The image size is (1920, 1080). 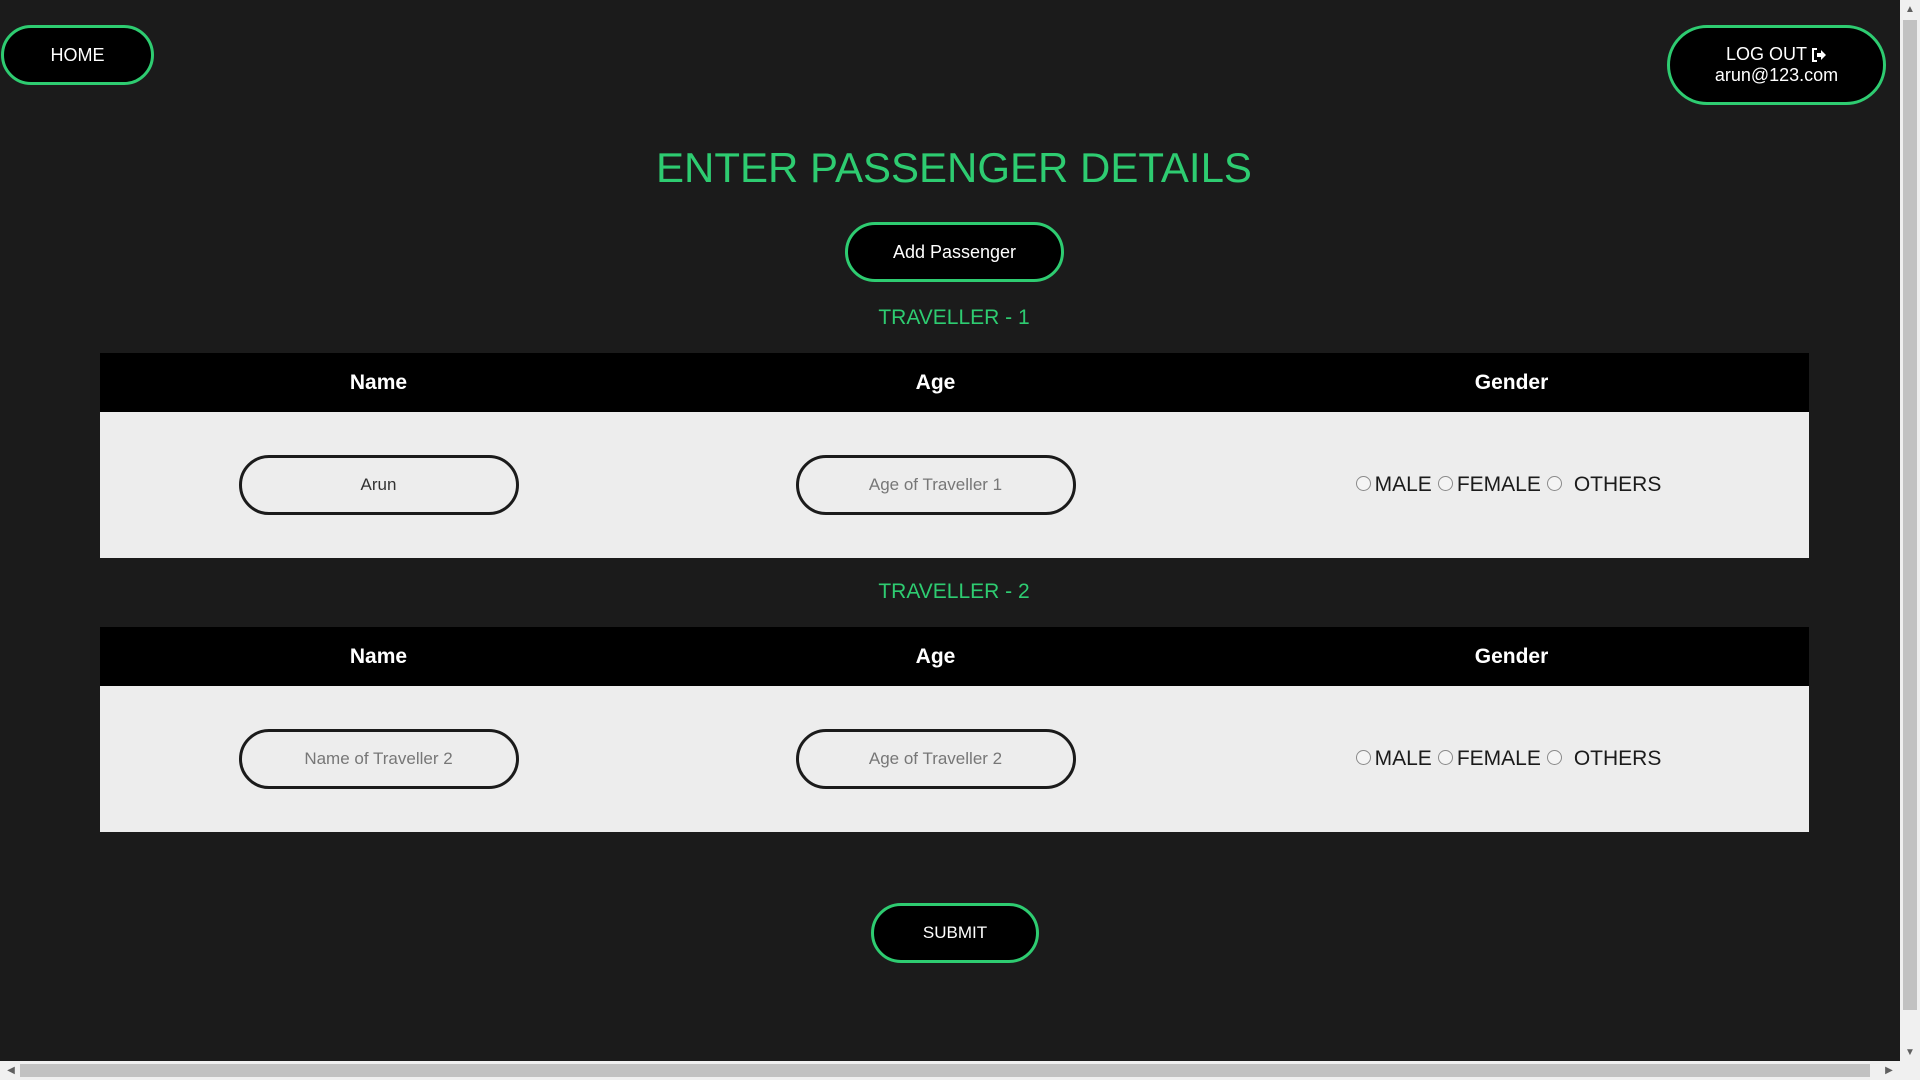 I want to click on logout-button: LOG OUT arun@123.com, so click(x=1776, y=65).